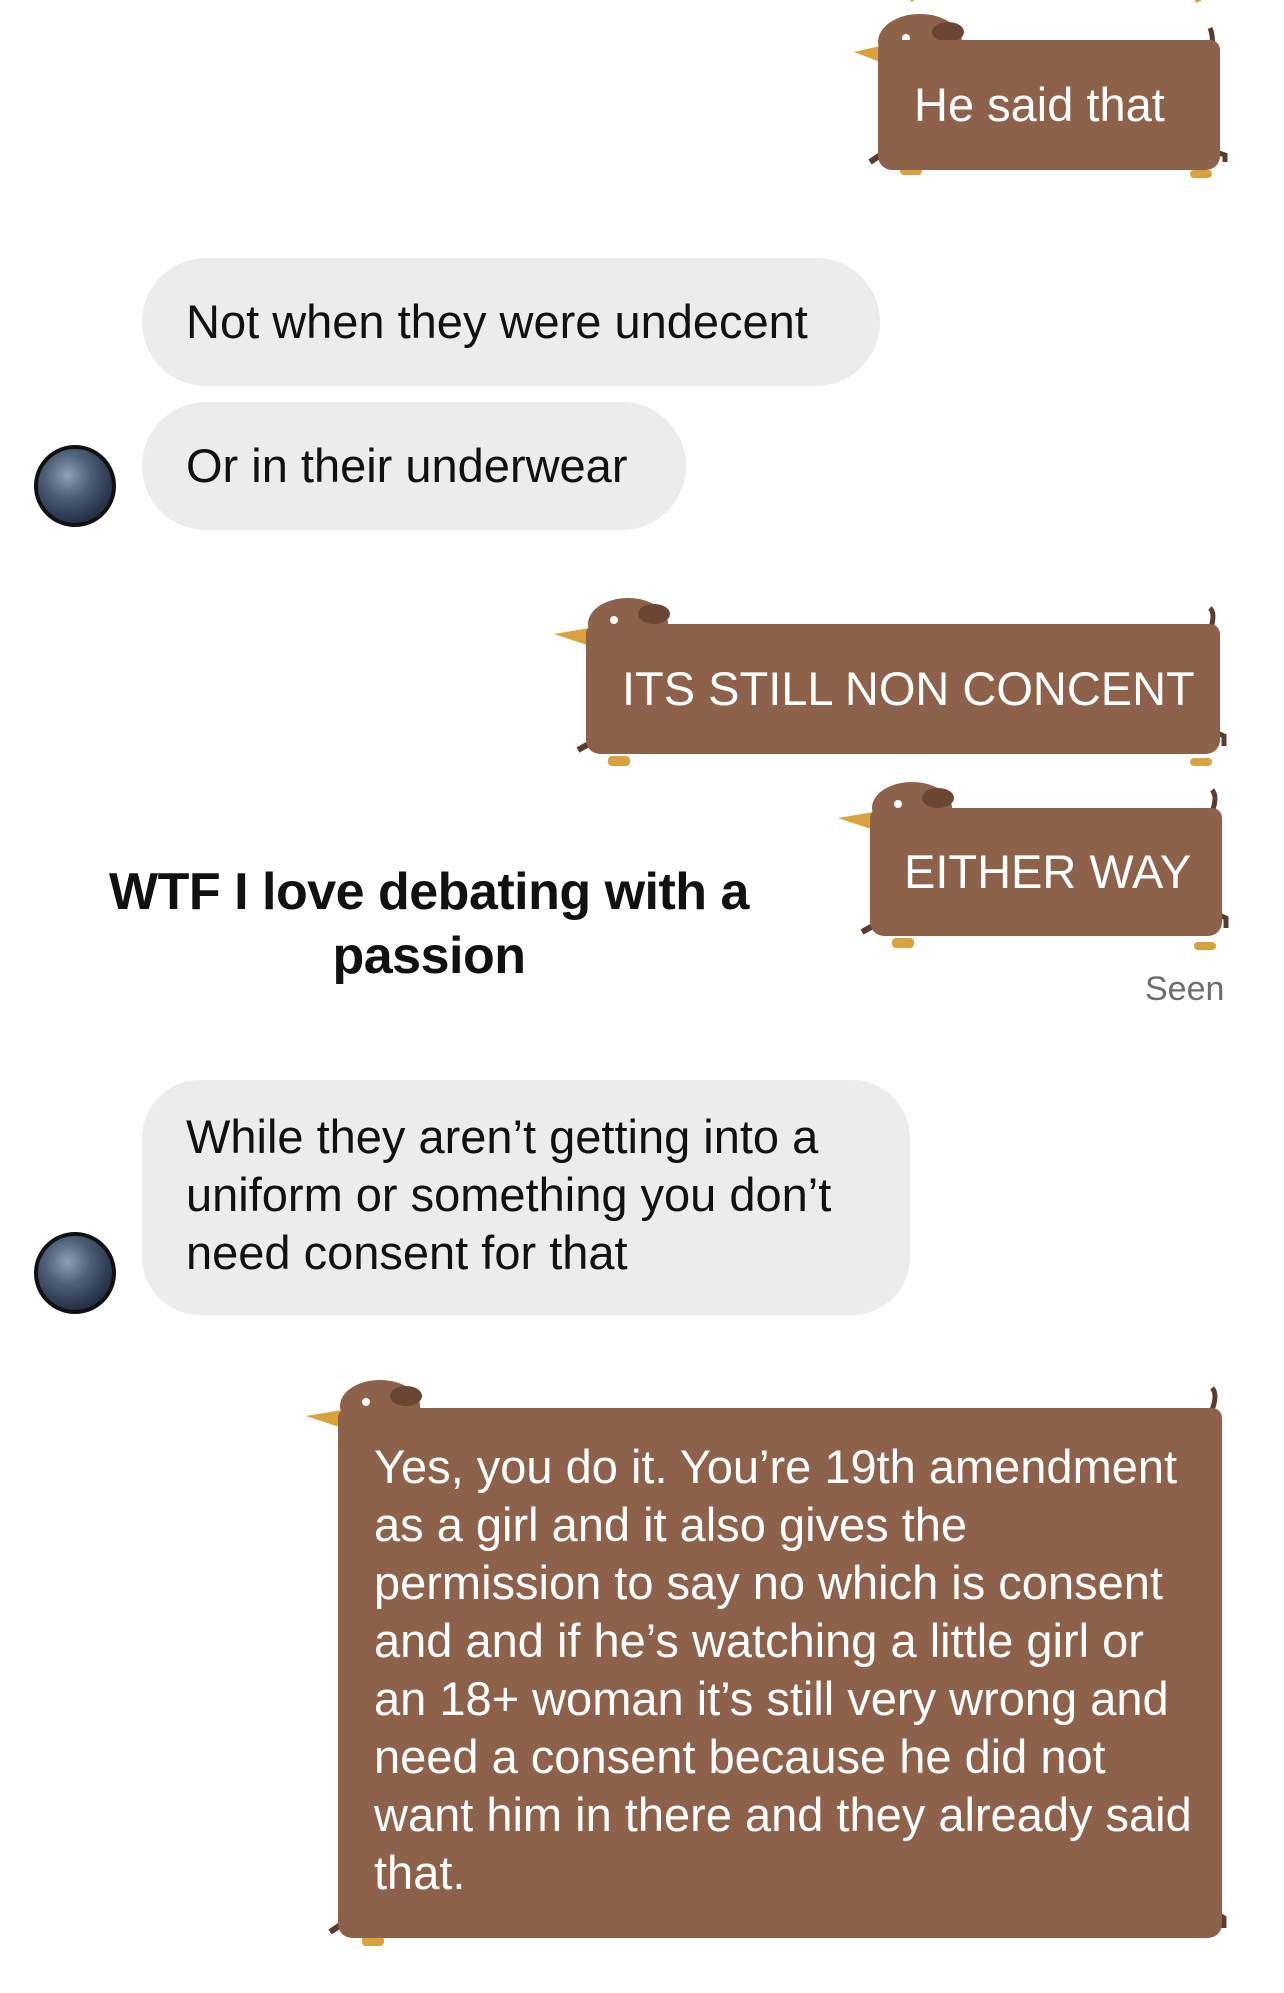  What do you see at coordinates (1048, 871) in the screenshot?
I see `message-text: EITHER WAY` at bounding box center [1048, 871].